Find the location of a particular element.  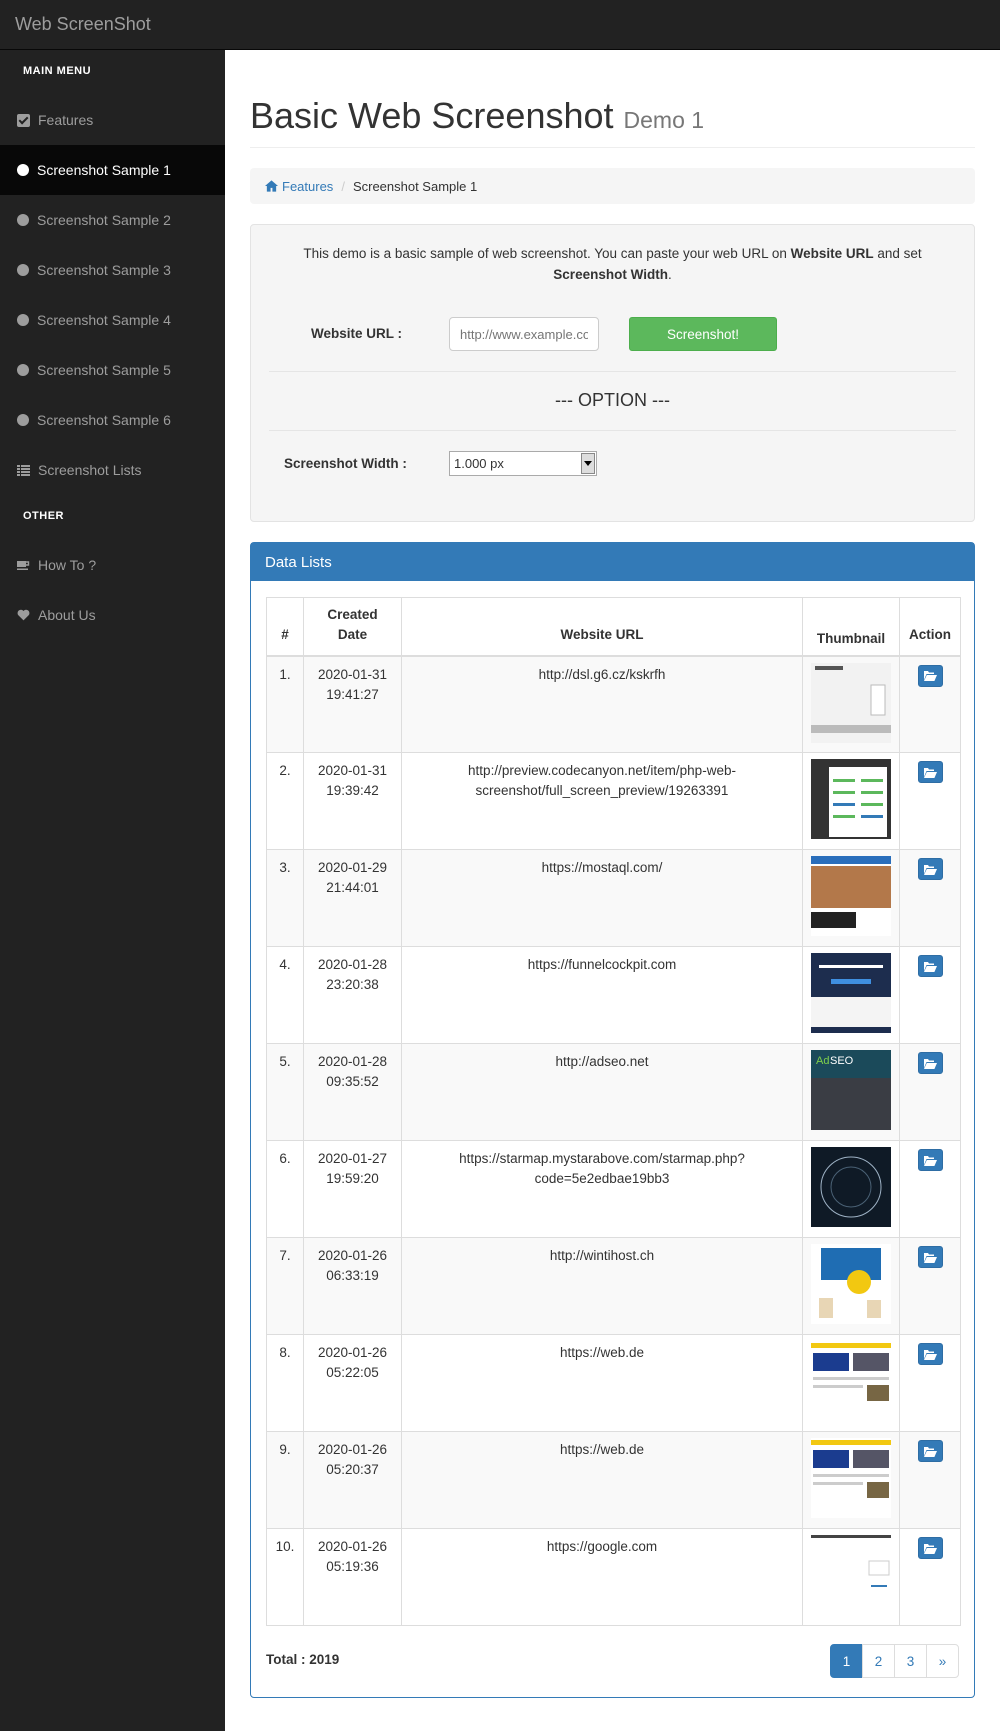

sidebar-item-label: Screenshot Sample 1 is located at coordinates (104, 170).